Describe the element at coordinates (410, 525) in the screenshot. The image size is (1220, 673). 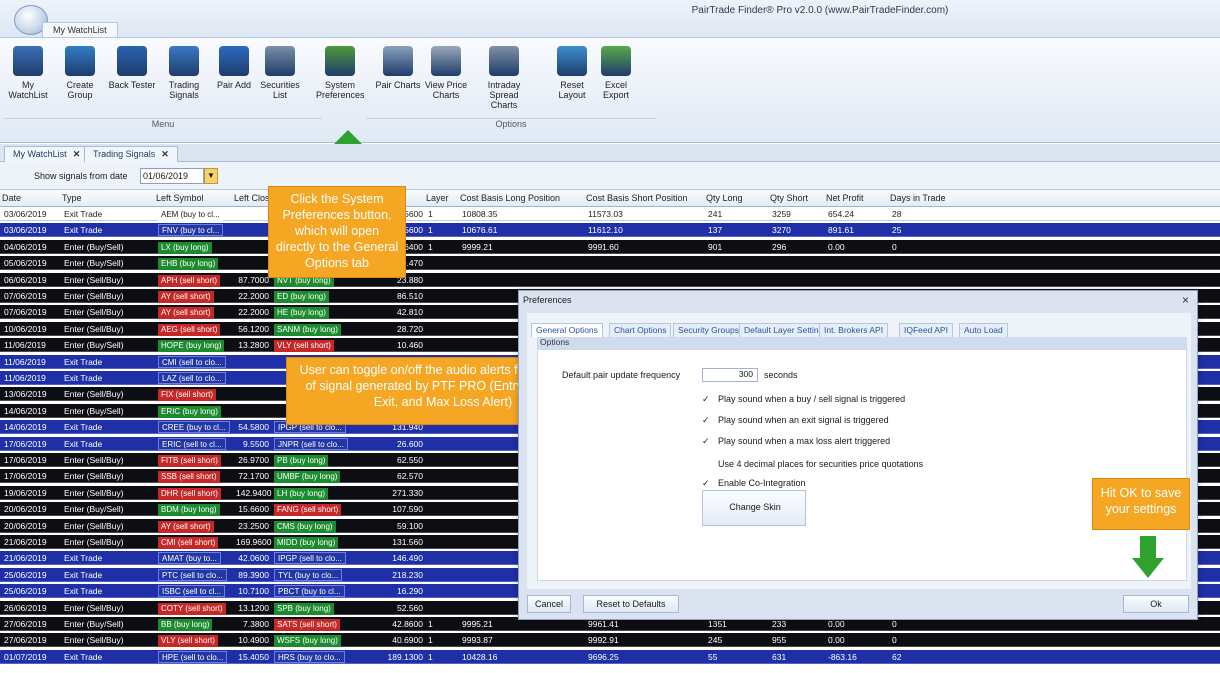
I see `table-cell-rc: 59.100` at that location.